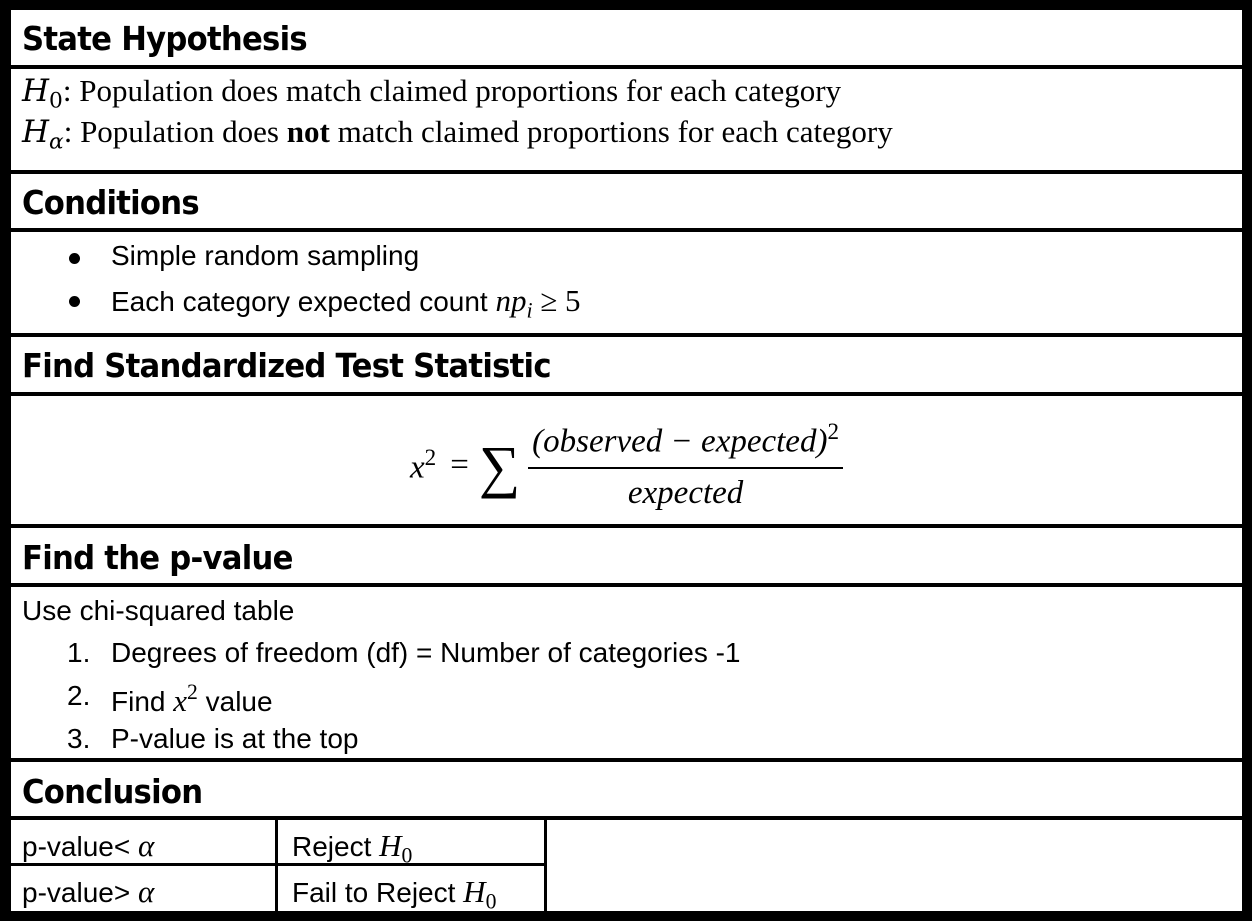 The height and width of the screenshot is (921, 1252). I want to click on formula-fraction: (observed − expected)2 expected, so click(685, 465).